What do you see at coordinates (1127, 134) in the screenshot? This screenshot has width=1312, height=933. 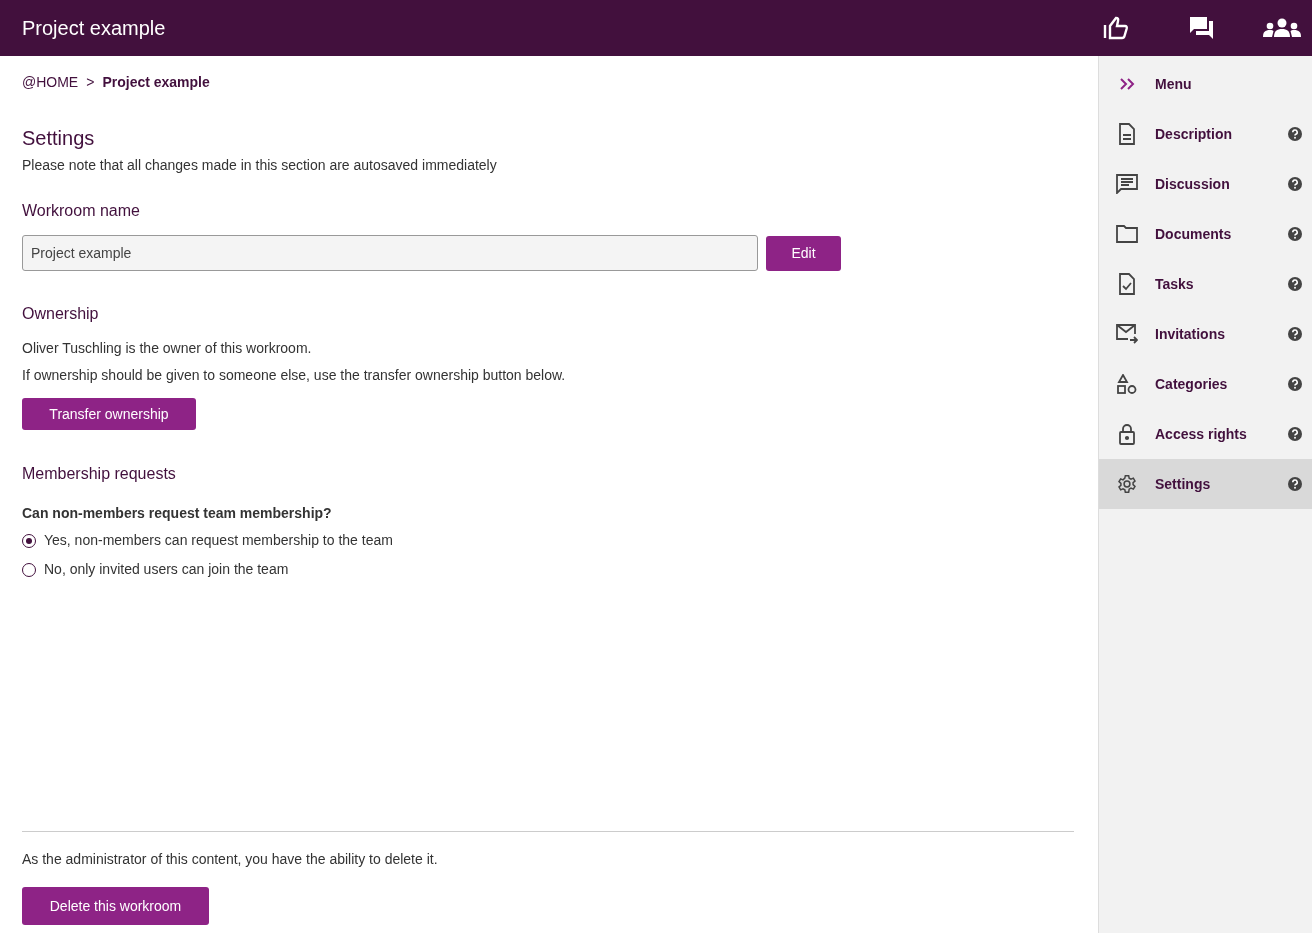 I see `document-icon` at bounding box center [1127, 134].